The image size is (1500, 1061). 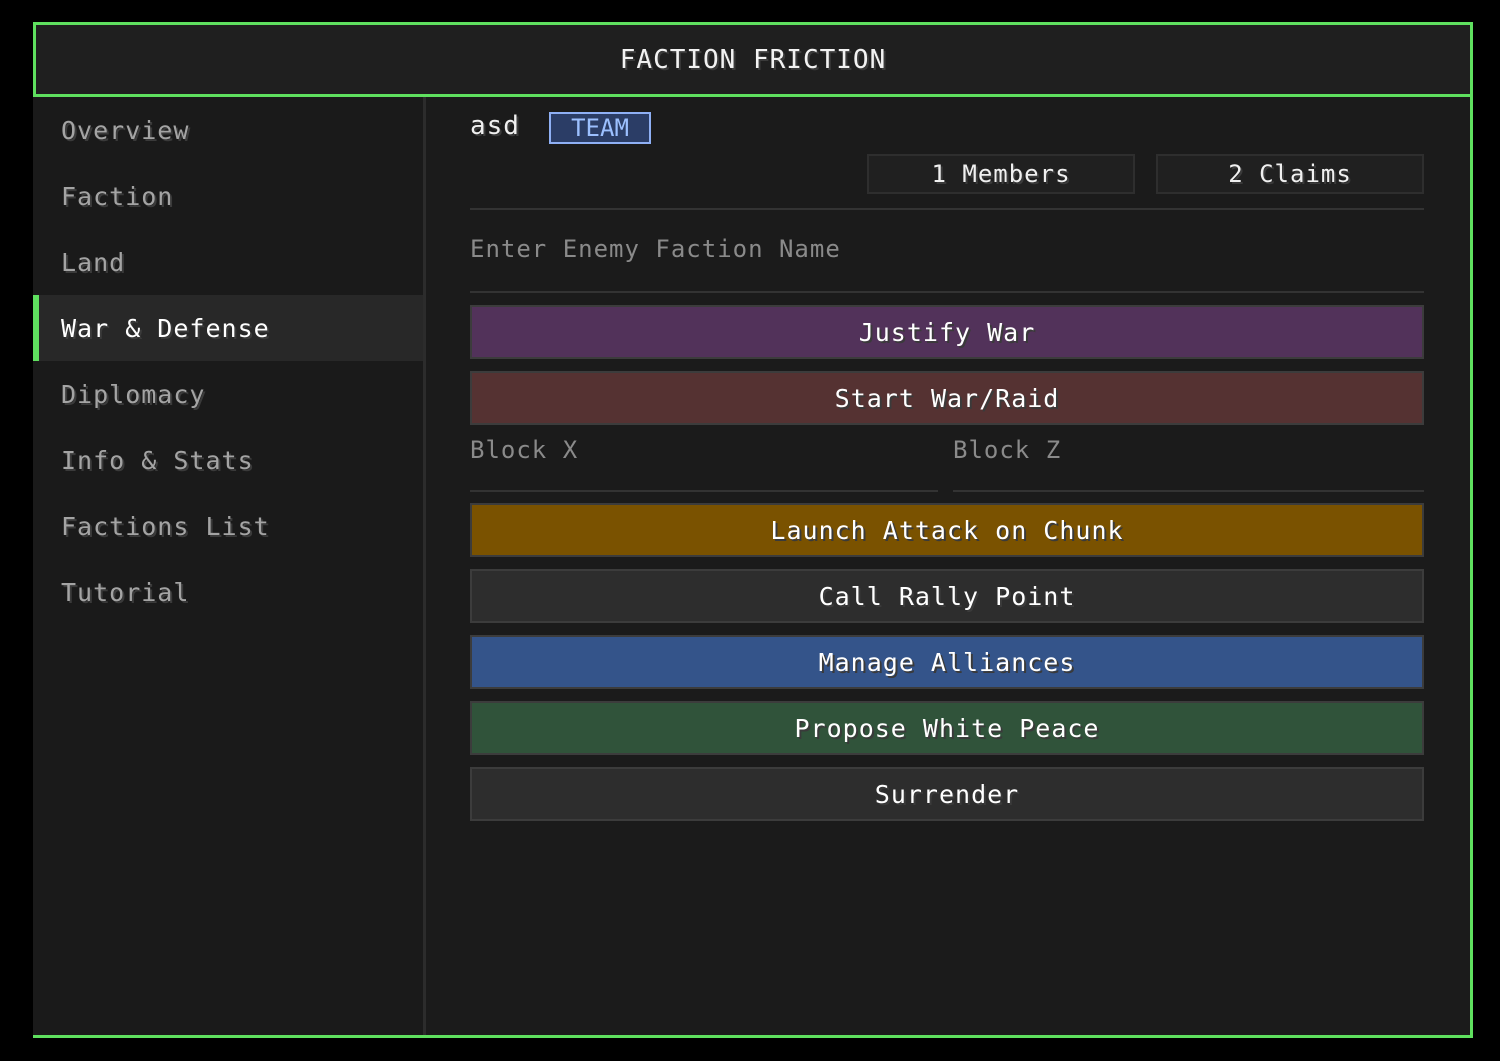 What do you see at coordinates (704, 491) in the screenshot?
I see `block-x-underline` at bounding box center [704, 491].